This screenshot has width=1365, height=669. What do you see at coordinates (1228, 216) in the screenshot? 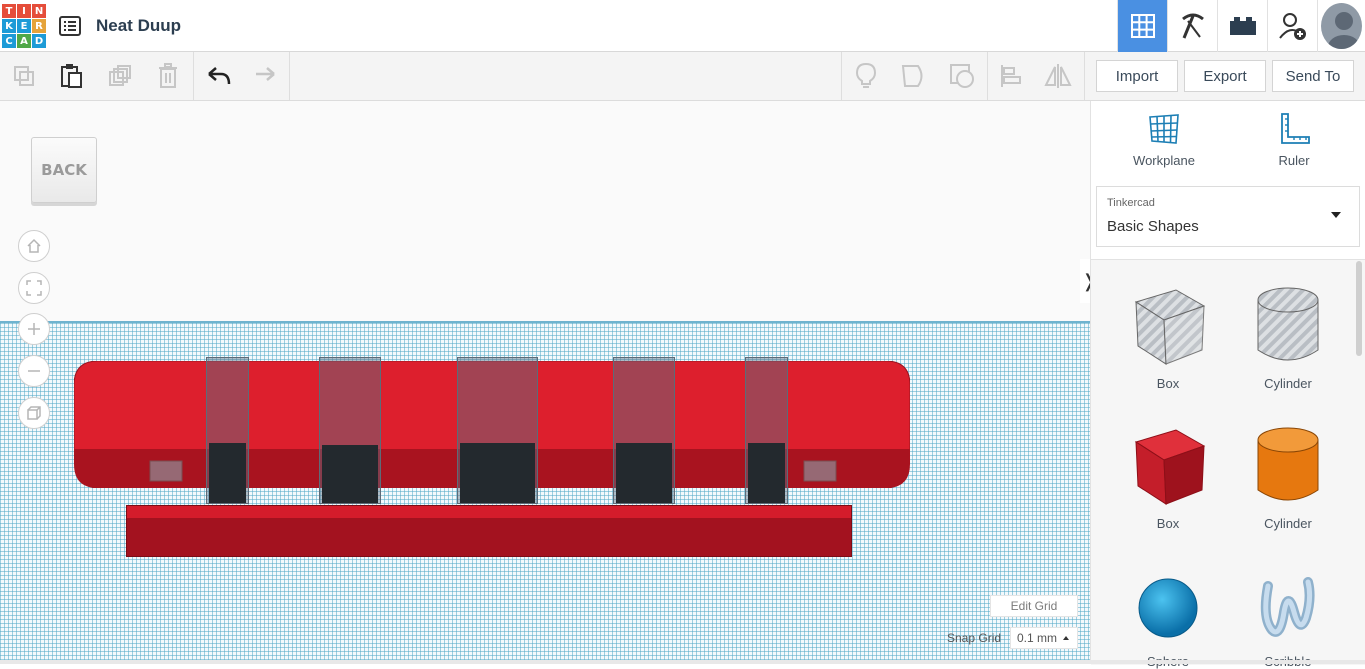
I see `shape-library-dropdown: Tinkercad Basic Shapes` at bounding box center [1228, 216].